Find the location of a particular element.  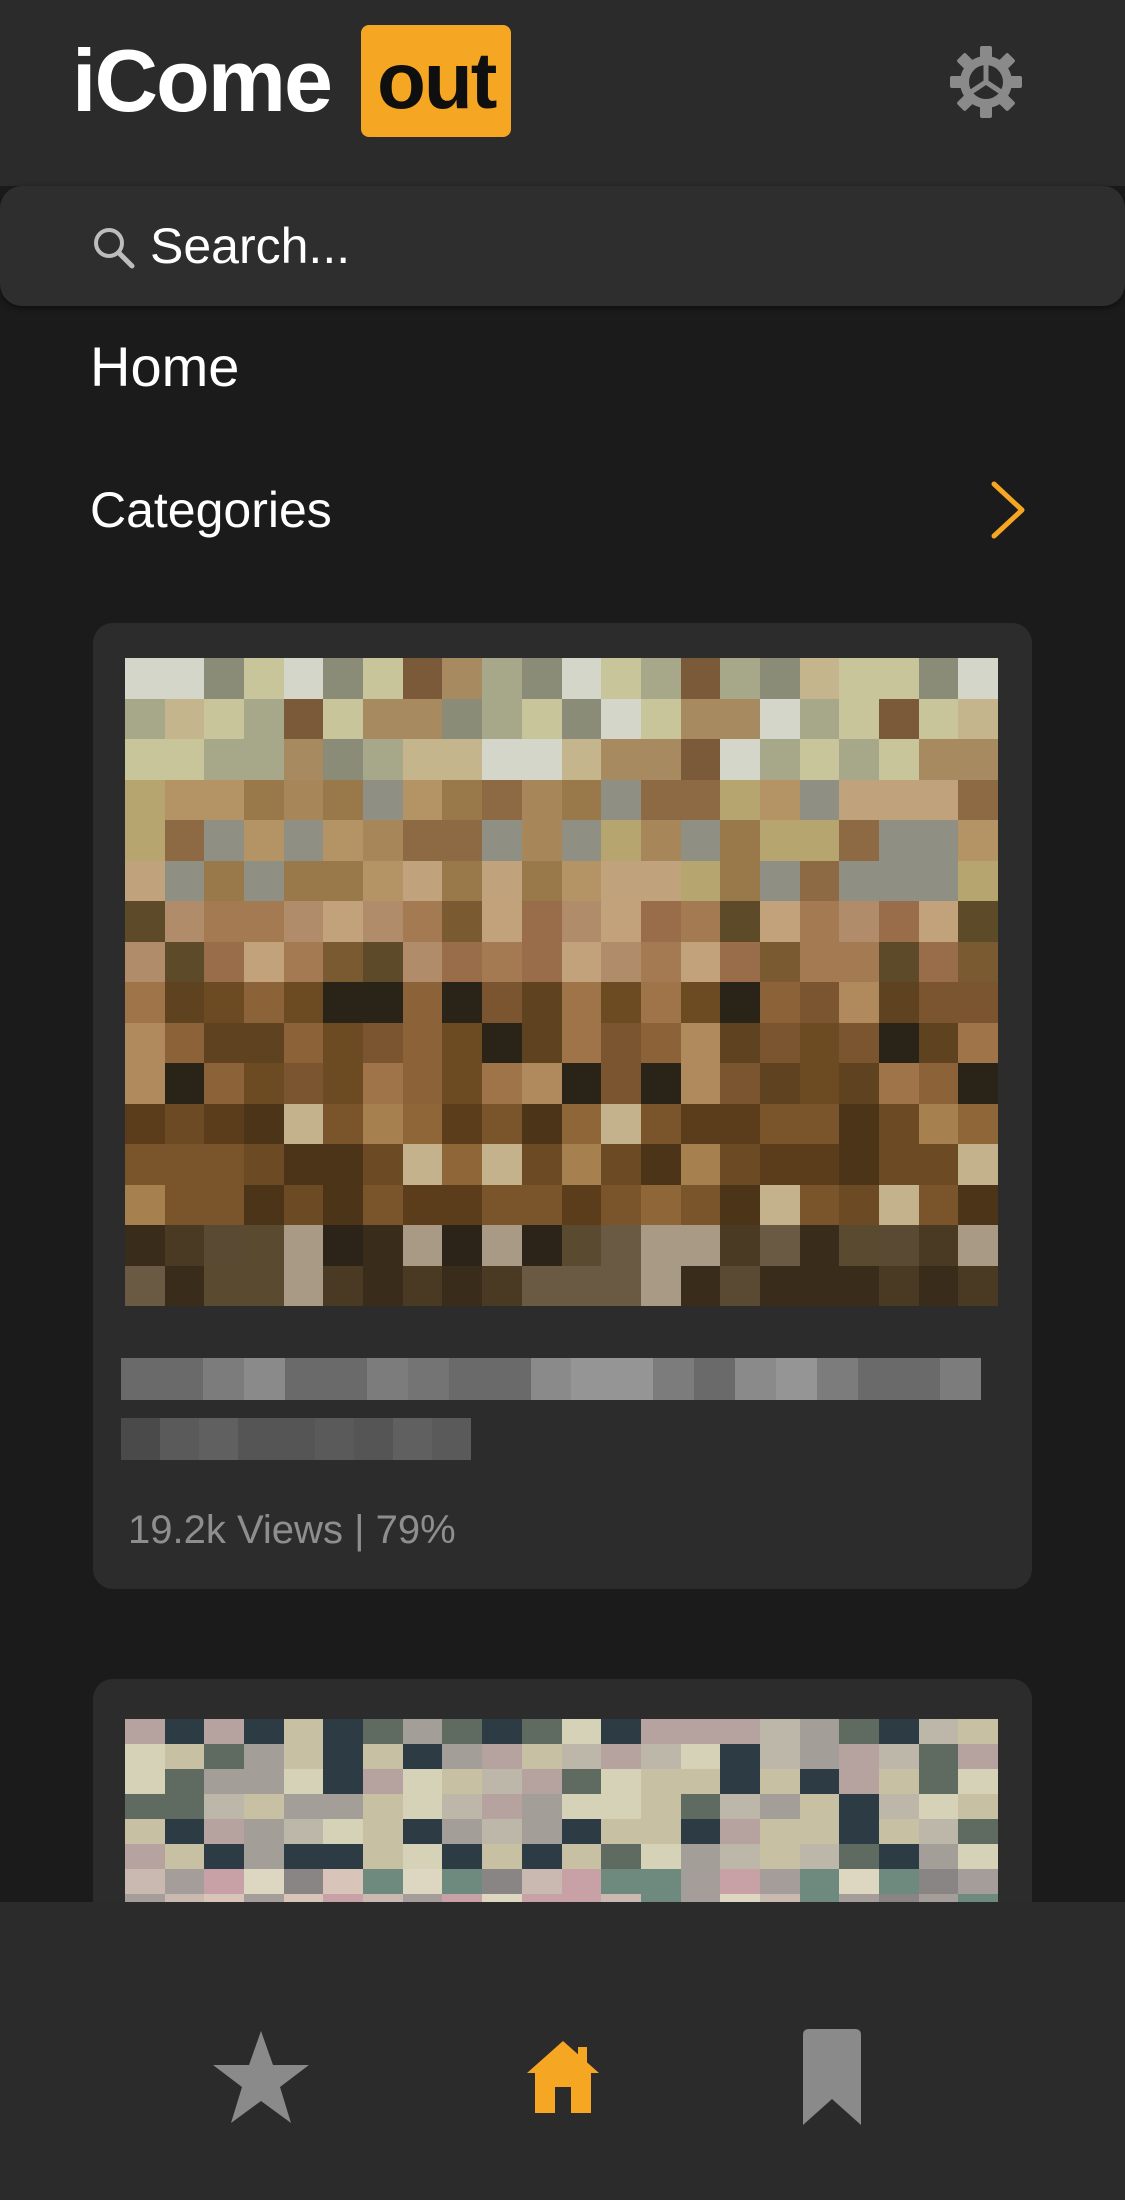

app-logo: iCome out is located at coordinates (292, 81).